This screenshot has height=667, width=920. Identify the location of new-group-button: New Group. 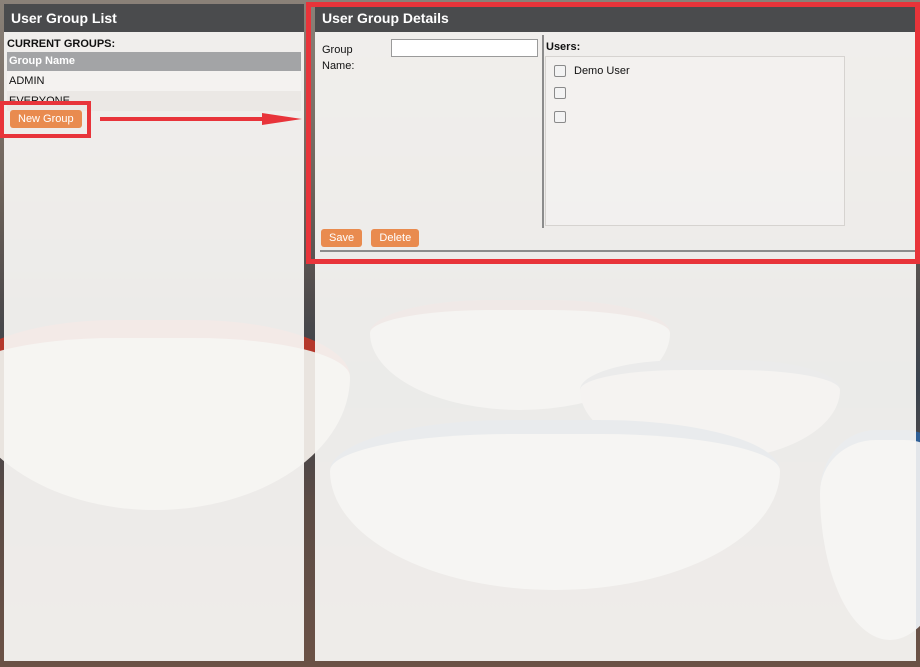
(46, 119).